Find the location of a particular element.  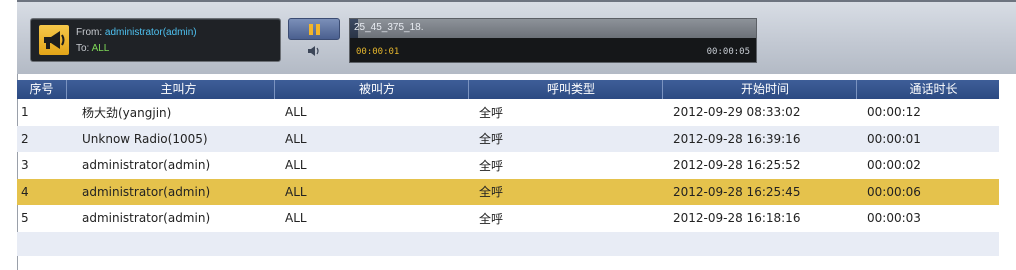

table-header: 序号 主叫方 被叫方 呼叫类型 开始时间 通话时长 is located at coordinates (508, 89).